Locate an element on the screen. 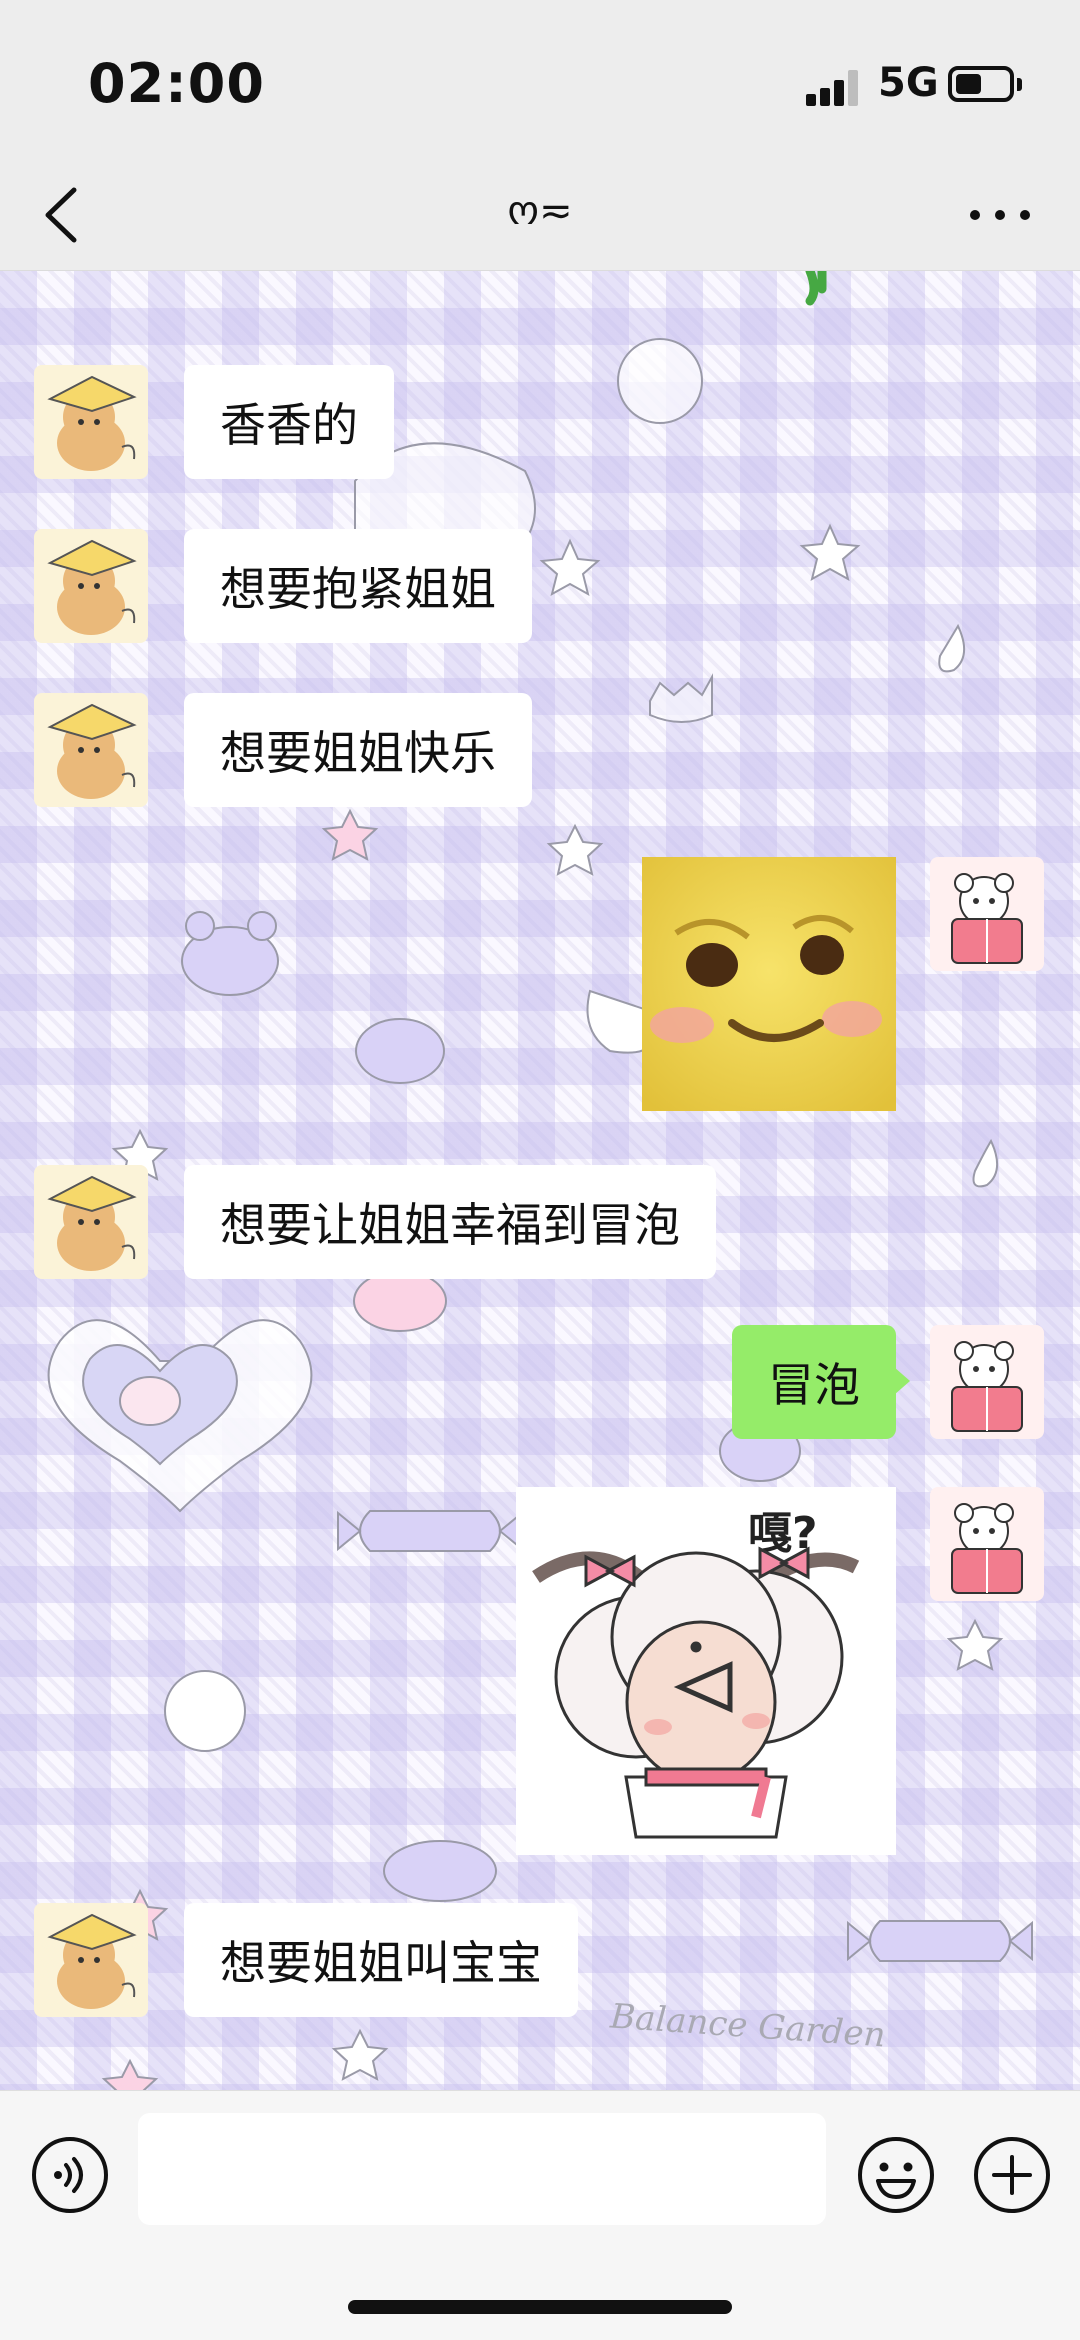  message-bubble-received: 香香的 is located at coordinates (289, 422).